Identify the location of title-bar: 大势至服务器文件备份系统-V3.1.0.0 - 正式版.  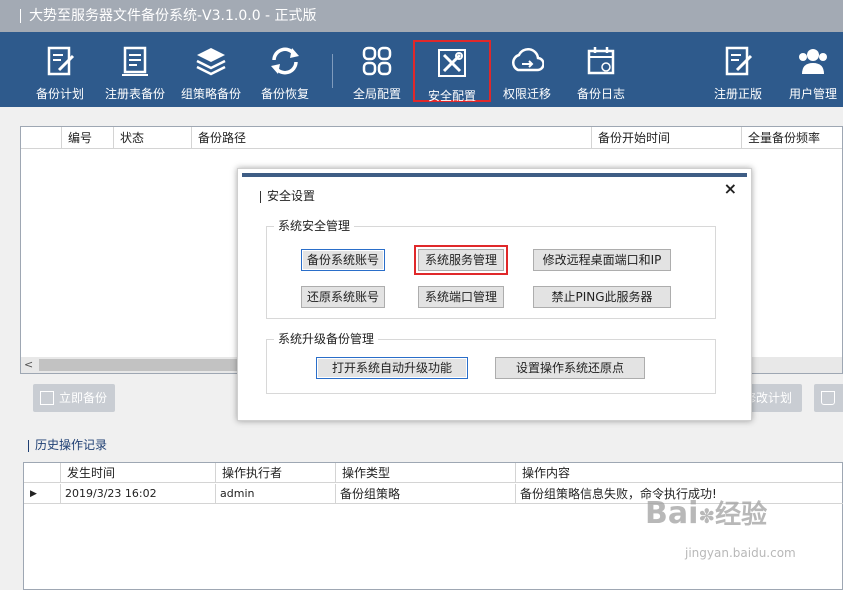
(421, 16).